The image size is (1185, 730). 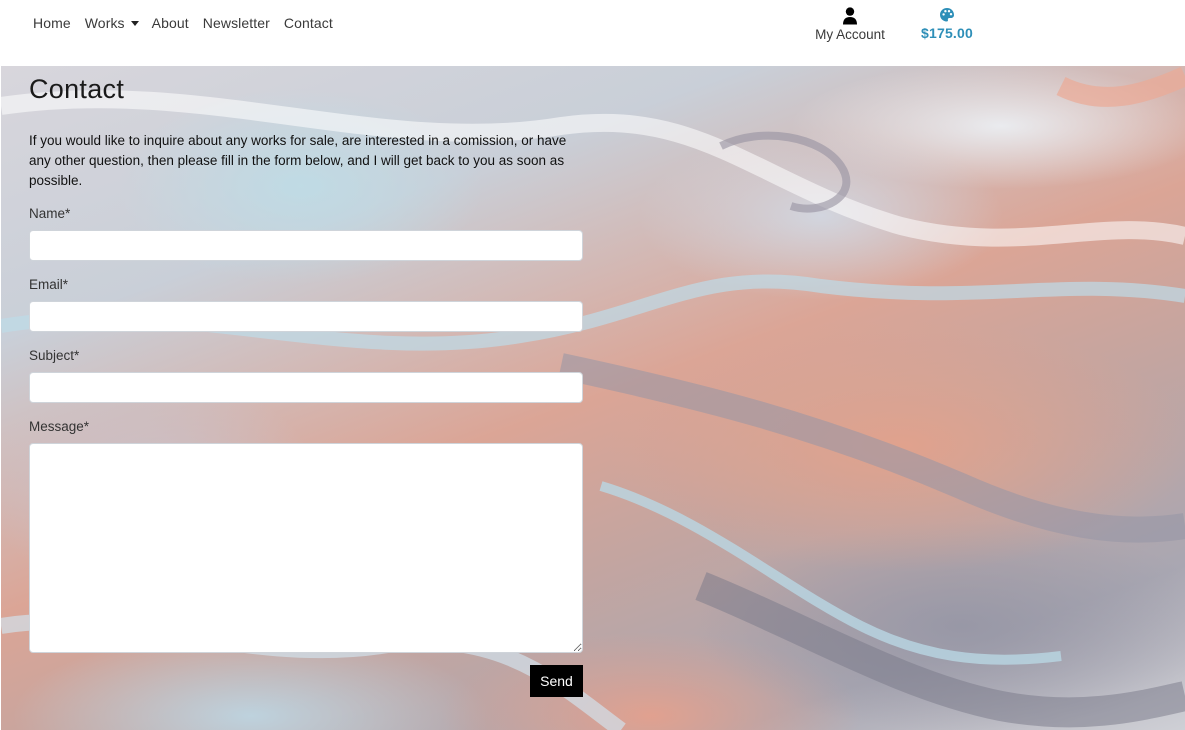 What do you see at coordinates (52, 23) in the screenshot?
I see `nav-home-link: Home` at bounding box center [52, 23].